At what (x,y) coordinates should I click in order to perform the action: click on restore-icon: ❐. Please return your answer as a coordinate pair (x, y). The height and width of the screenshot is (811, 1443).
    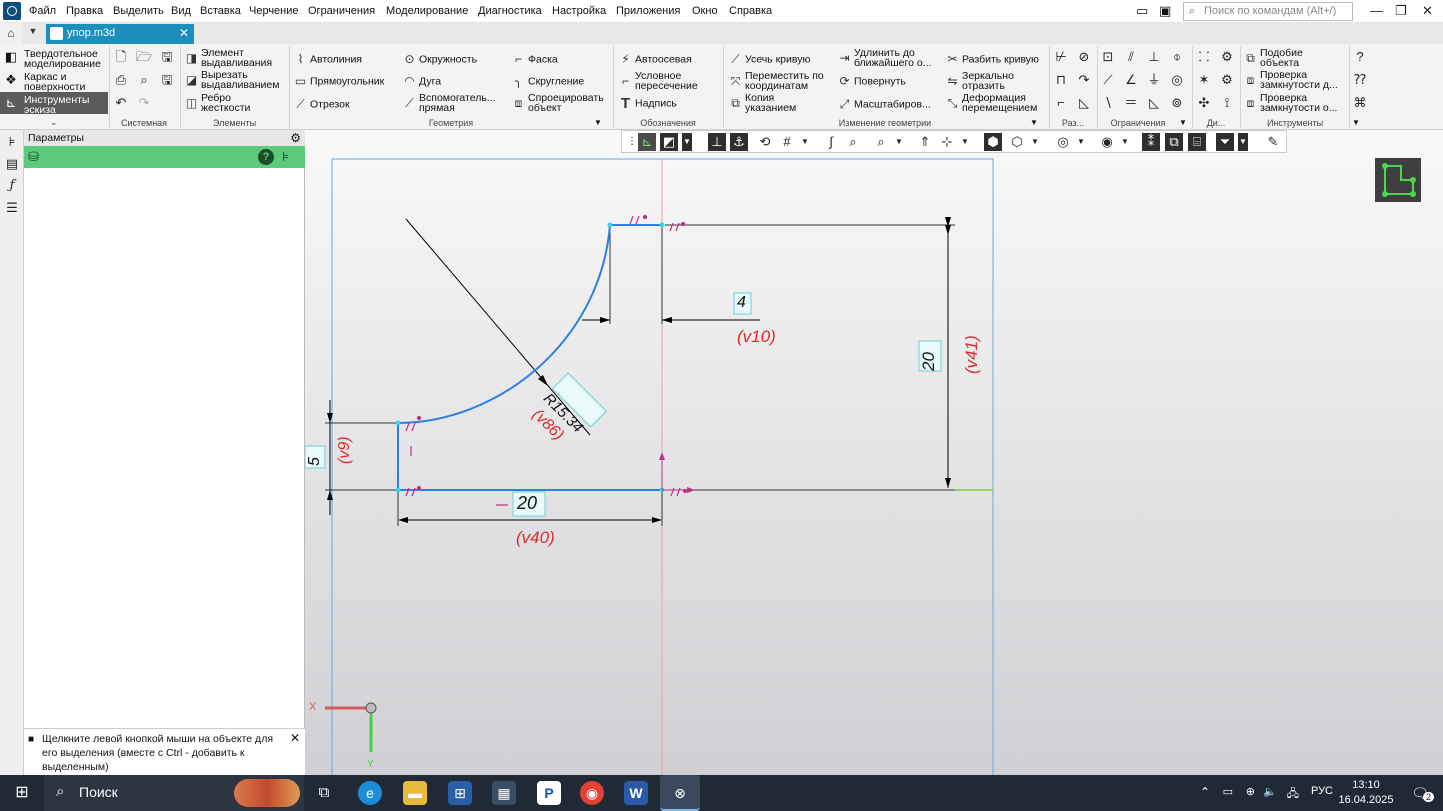
    Looking at the image, I should click on (1401, 11).